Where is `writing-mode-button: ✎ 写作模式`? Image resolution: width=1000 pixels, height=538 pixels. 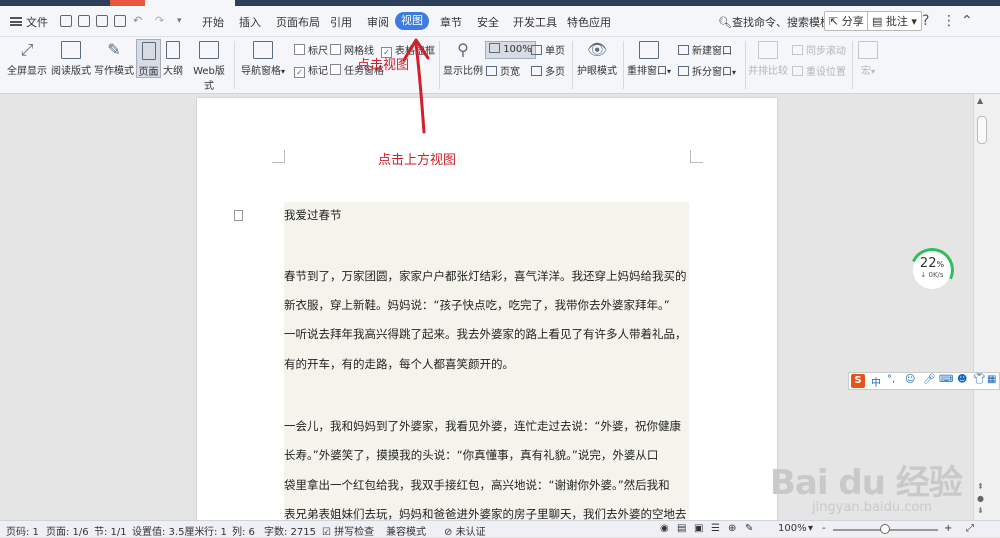
writing-mode-button: ✎ 写作模式 is located at coordinates (114, 57).